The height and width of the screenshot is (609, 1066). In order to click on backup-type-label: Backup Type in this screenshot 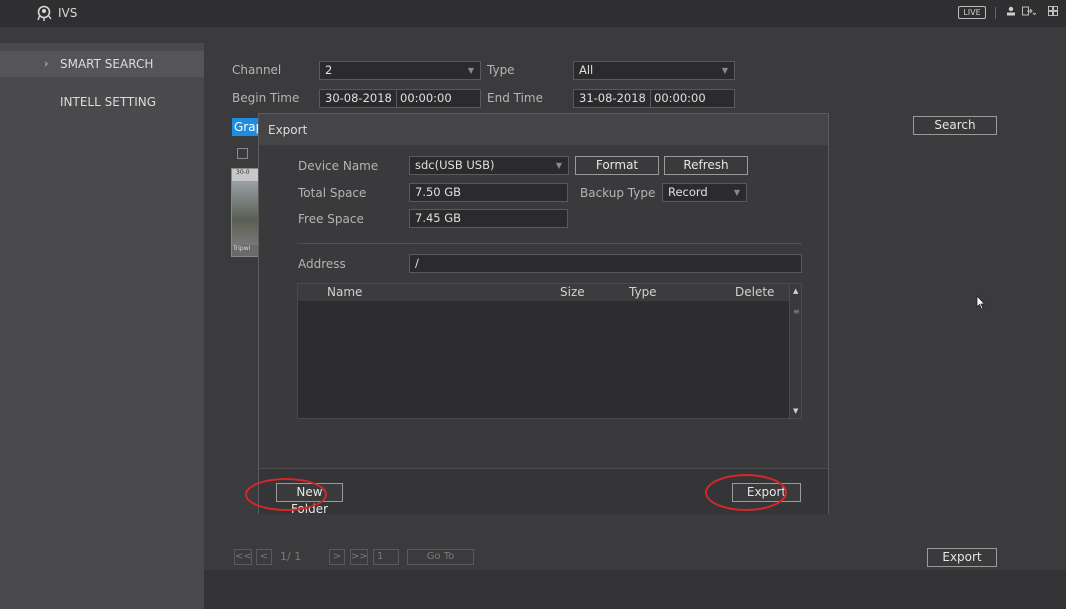, I will do `click(618, 193)`.